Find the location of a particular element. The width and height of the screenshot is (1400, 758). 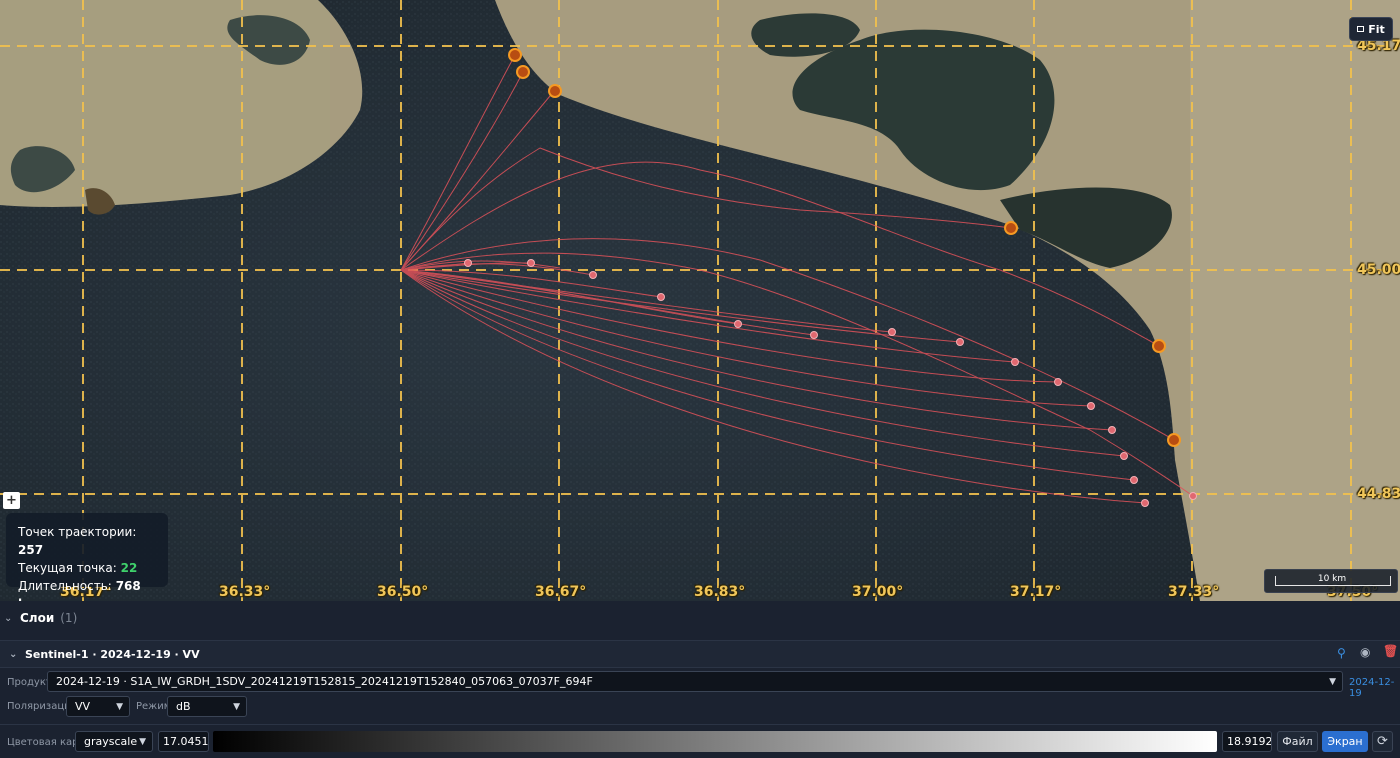

scale-bar: 10 km is located at coordinates (1331, 581).